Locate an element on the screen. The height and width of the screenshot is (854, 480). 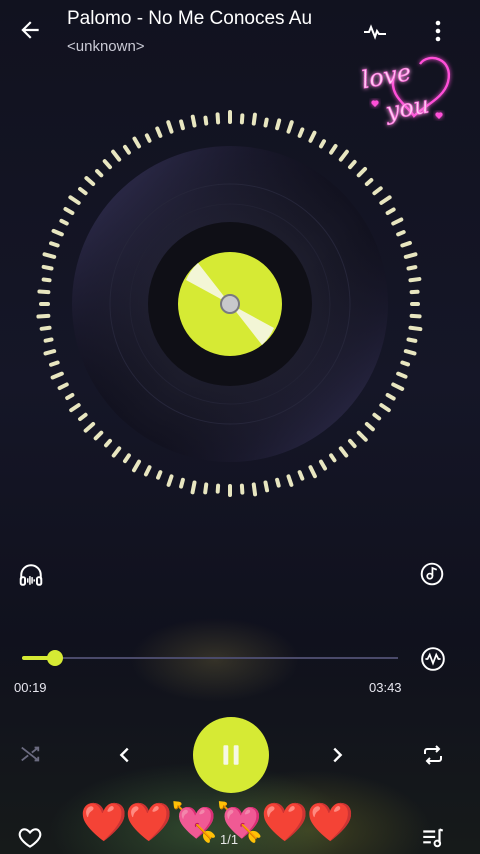
play-pause-button is located at coordinates (231, 755).